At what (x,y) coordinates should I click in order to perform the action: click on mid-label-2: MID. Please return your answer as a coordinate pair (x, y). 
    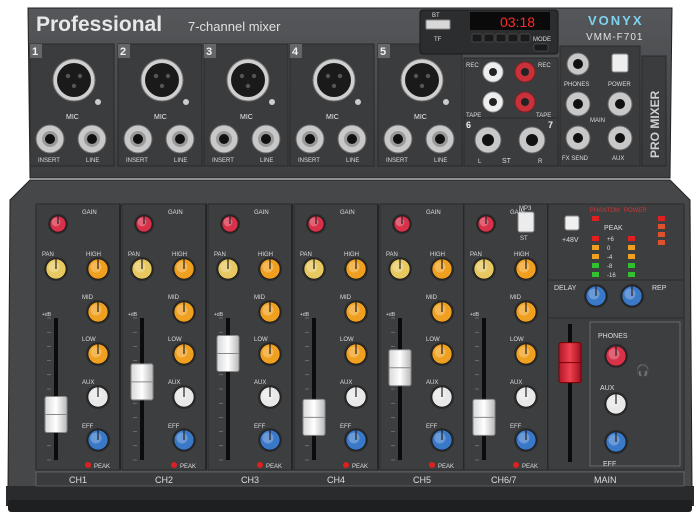
    Looking at the image, I should click on (174, 298).